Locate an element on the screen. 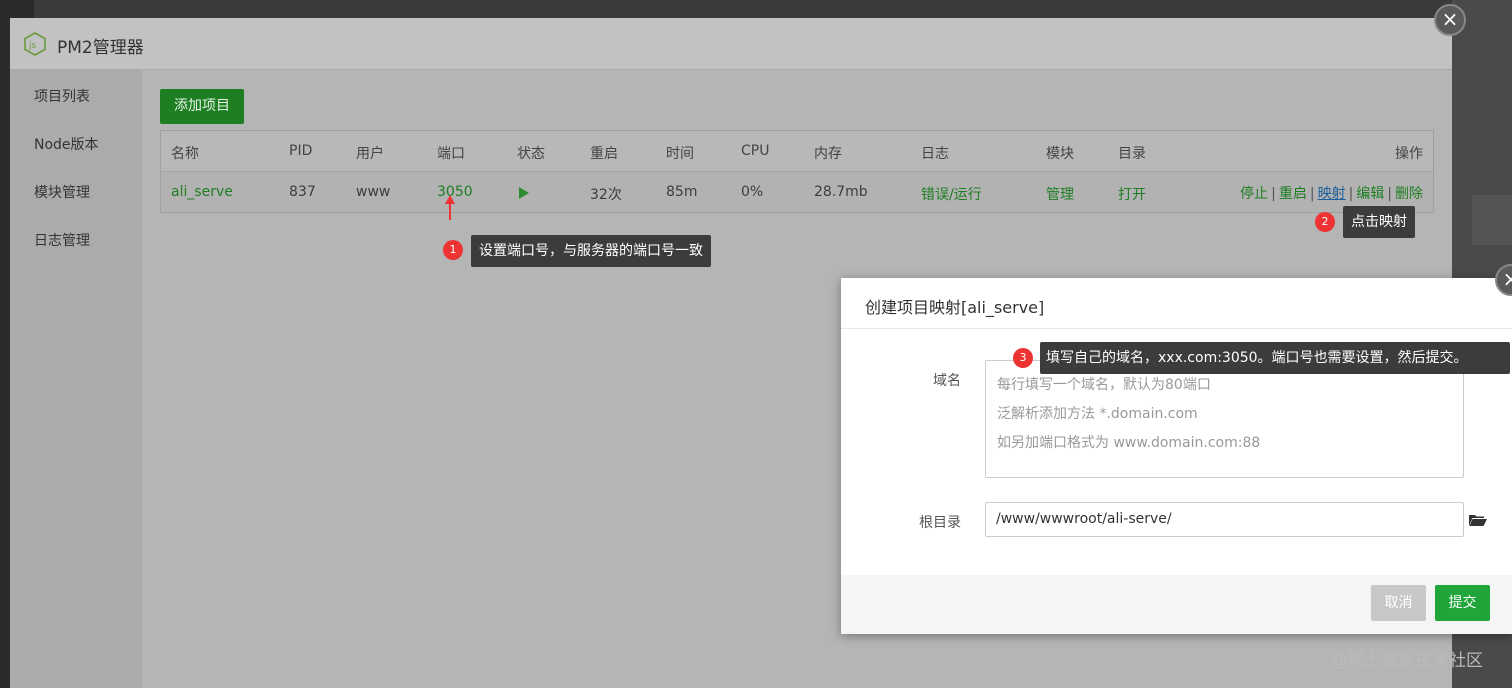 Image resolution: width=1512 pixels, height=688 pixels. column-header-pid: PID is located at coordinates (301, 151).